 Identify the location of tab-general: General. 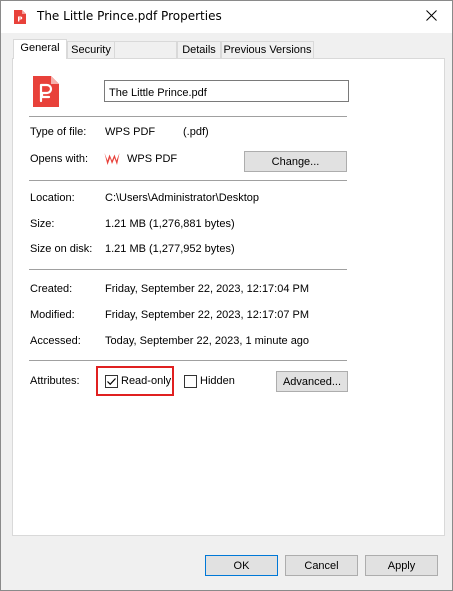
(40, 49).